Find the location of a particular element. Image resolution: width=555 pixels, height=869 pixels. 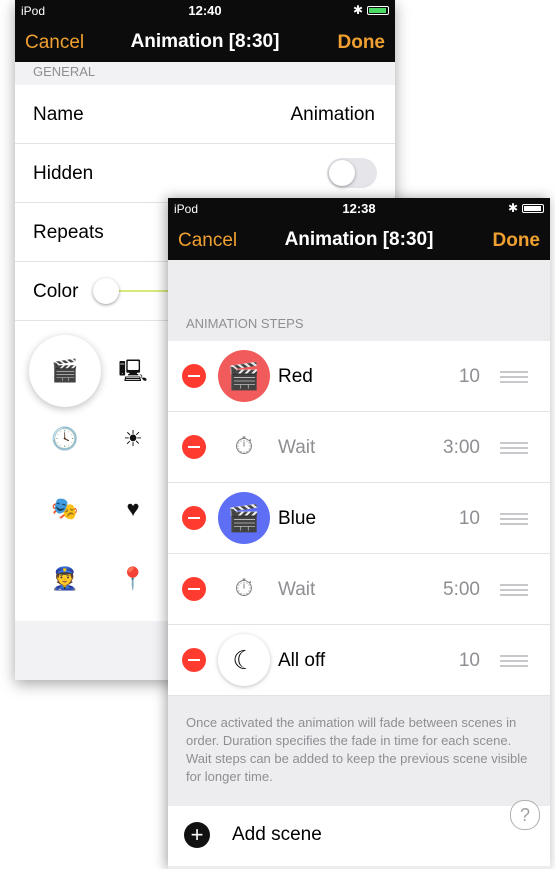

status-bar: iPod 12:40 ✱ is located at coordinates (205, 11).